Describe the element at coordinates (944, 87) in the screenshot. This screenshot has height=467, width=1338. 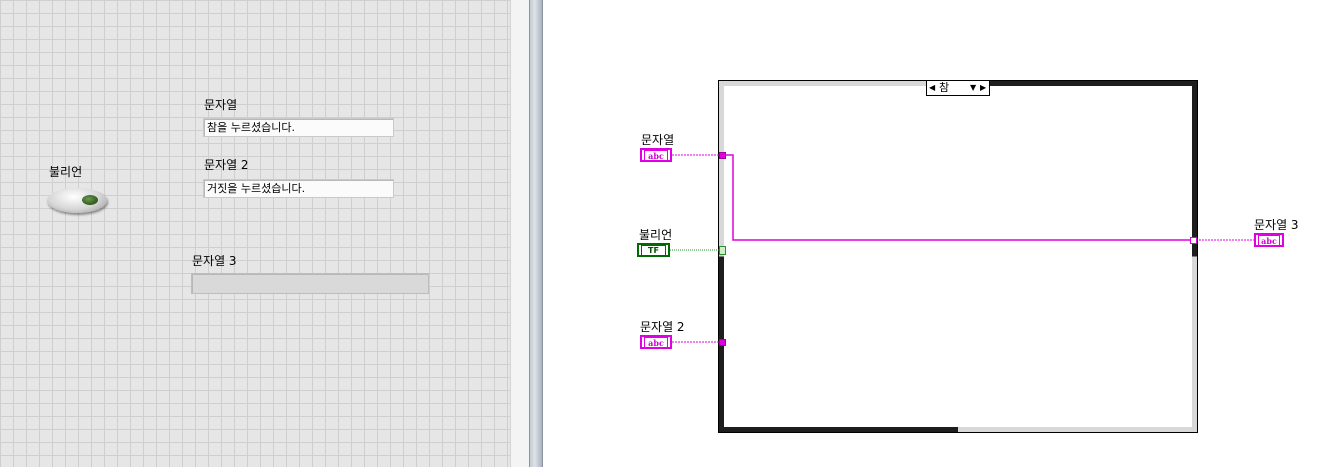
I see `case-selector-value: 참` at that location.